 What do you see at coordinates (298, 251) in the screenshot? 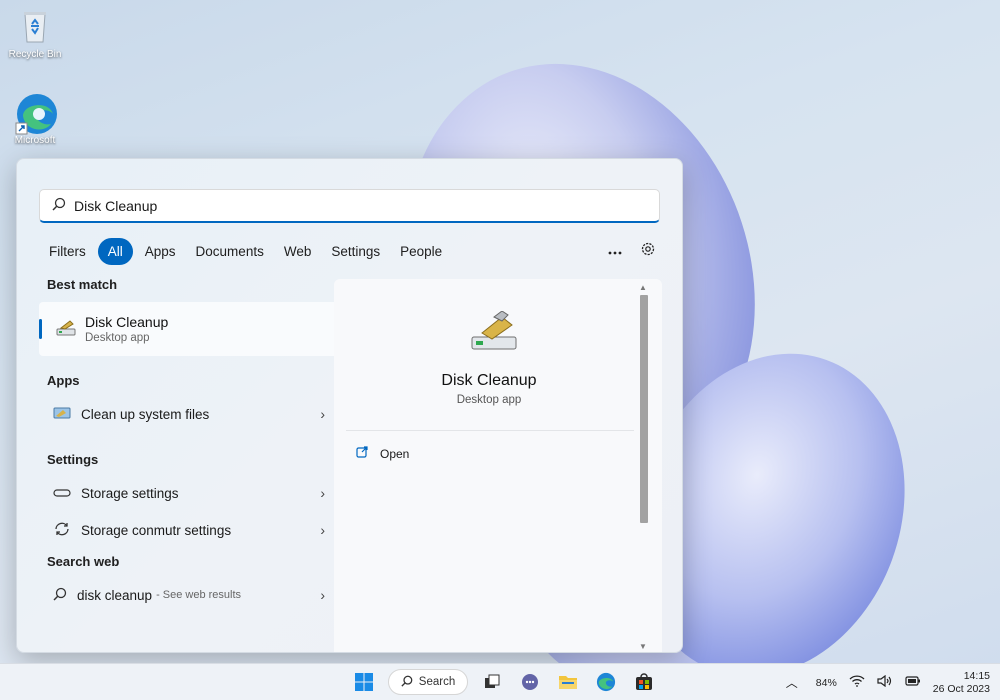
I see `filter-tab-web: Web` at bounding box center [298, 251].